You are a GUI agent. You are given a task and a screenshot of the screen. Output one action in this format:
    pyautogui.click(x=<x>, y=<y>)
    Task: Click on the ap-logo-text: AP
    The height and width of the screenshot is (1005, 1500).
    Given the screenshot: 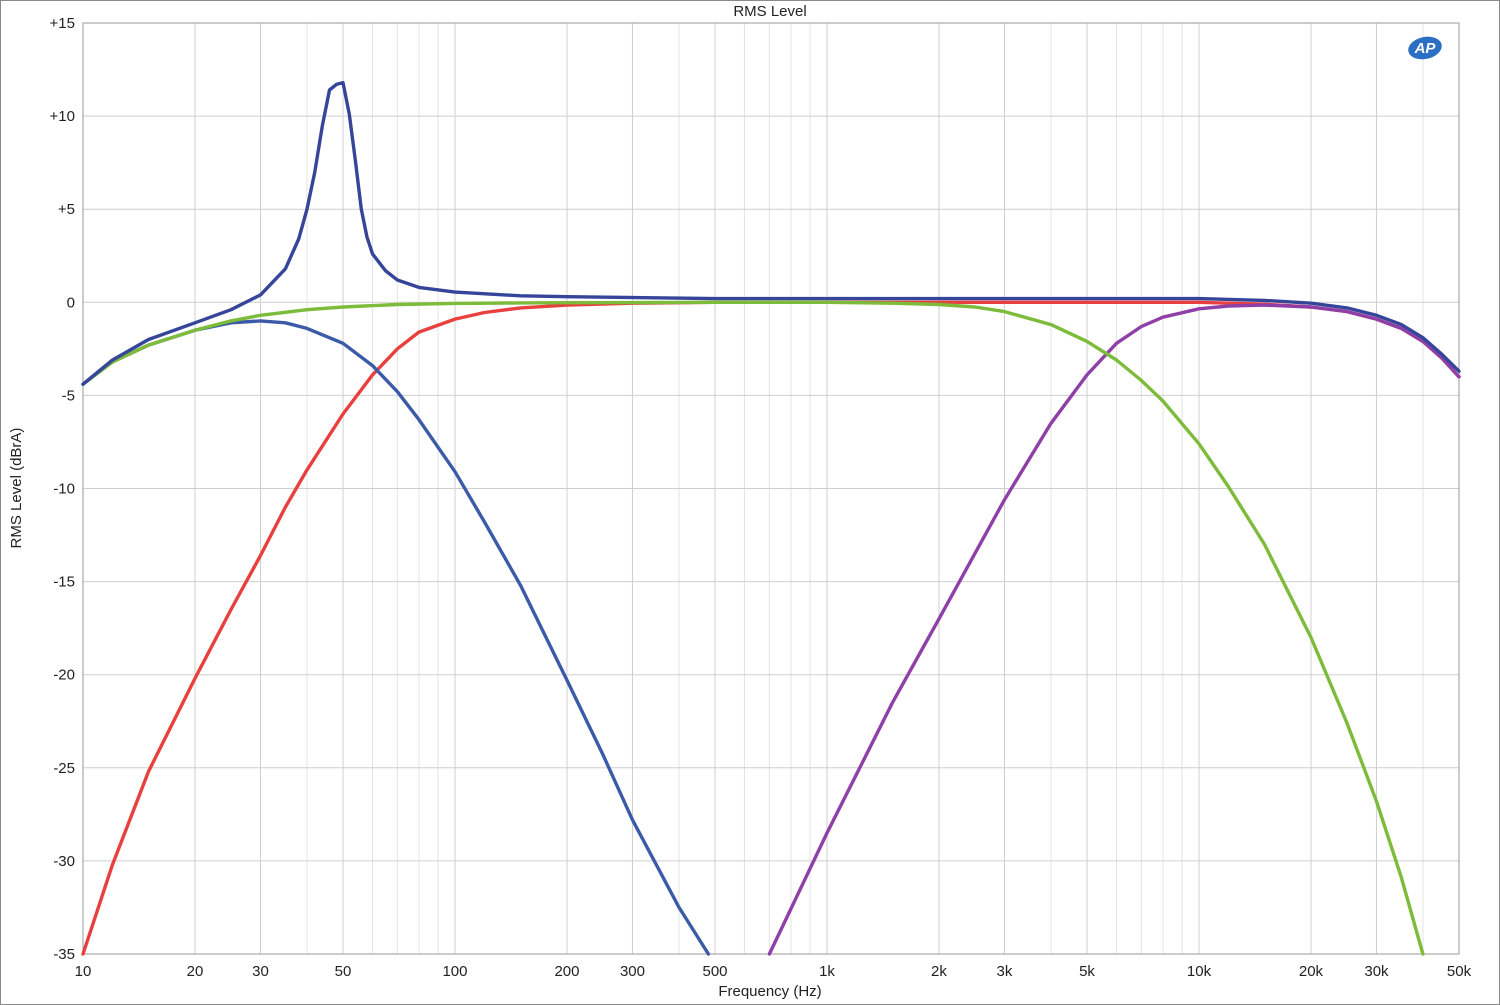 What is the action you would take?
    pyautogui.click(x=1425, y=48)
    